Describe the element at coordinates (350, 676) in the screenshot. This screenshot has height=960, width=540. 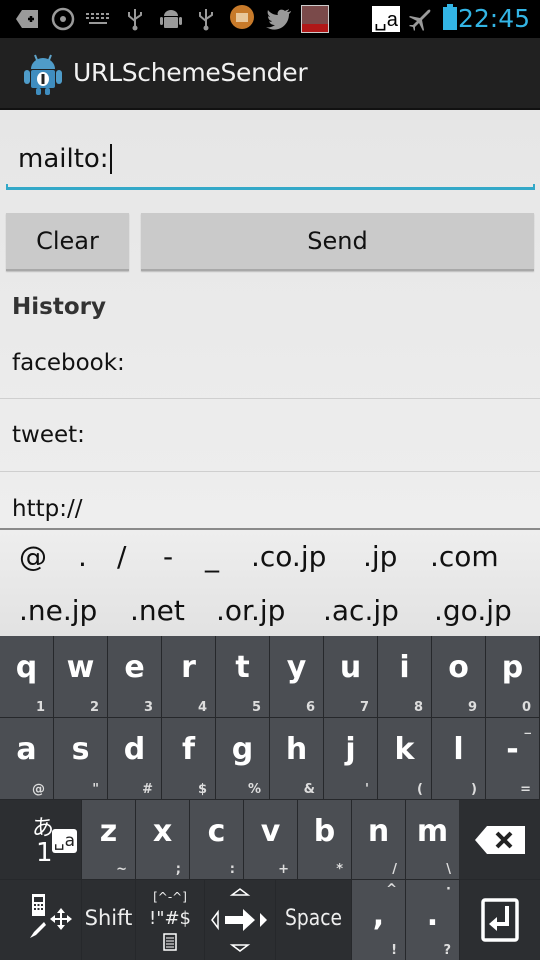
I see `key-u: u7` at that location.